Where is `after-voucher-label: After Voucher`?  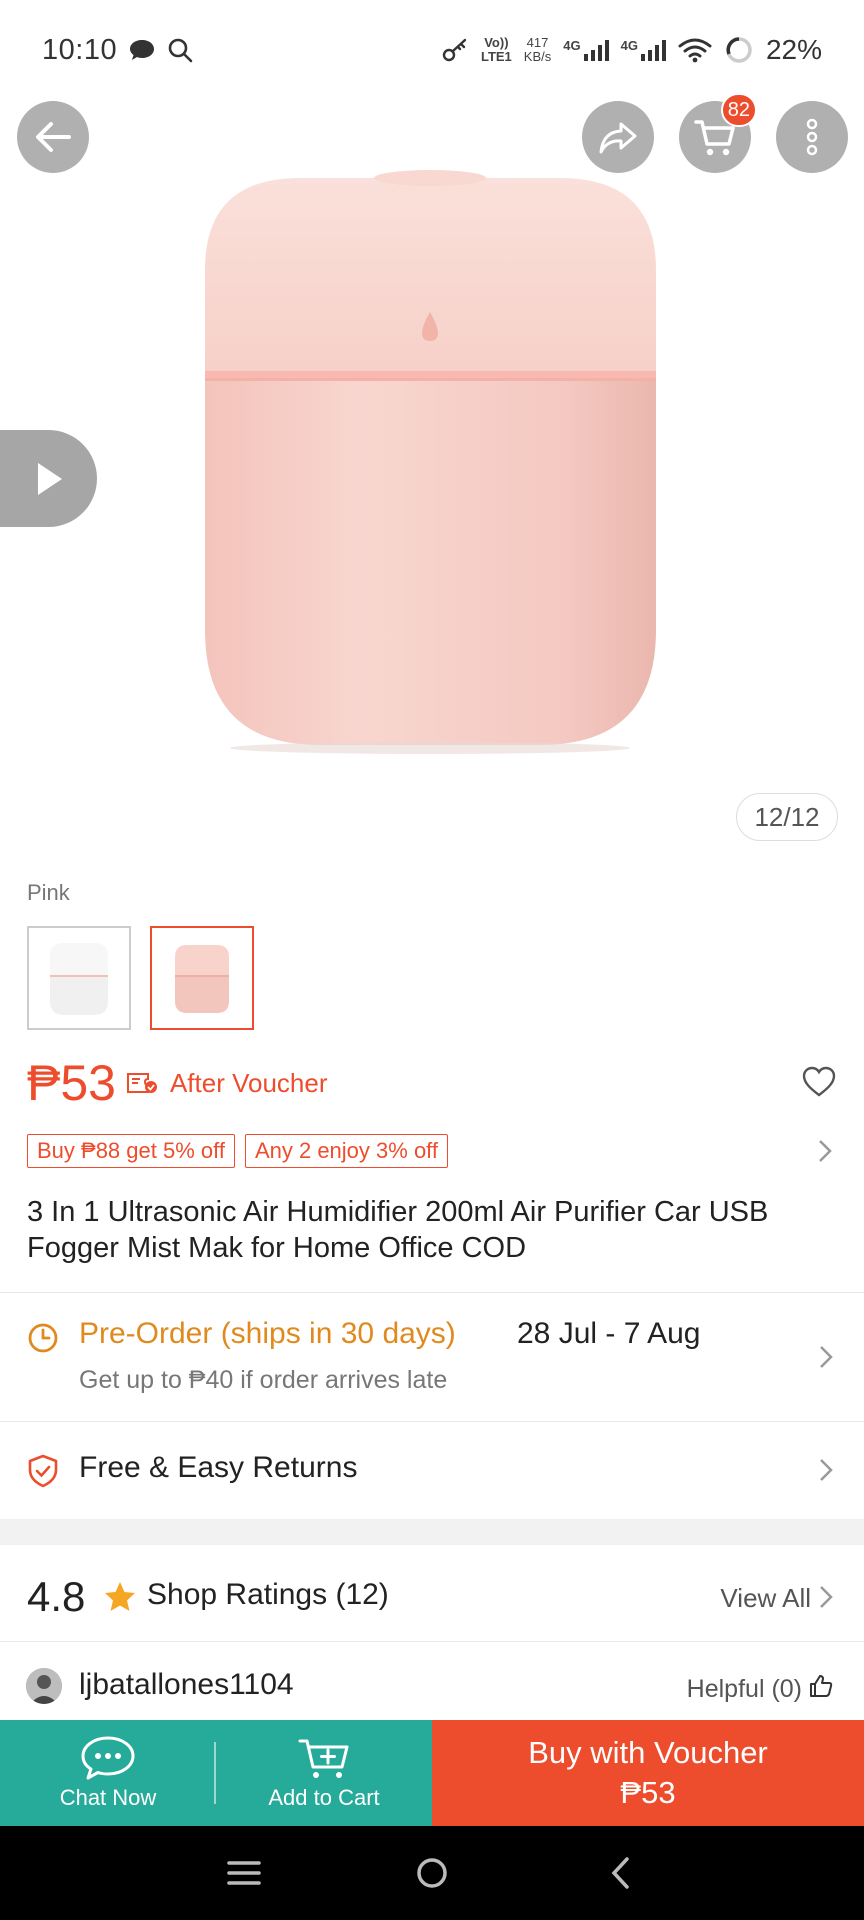 after-voucher-label: After Voucher is located at coordinates (248, 1082).